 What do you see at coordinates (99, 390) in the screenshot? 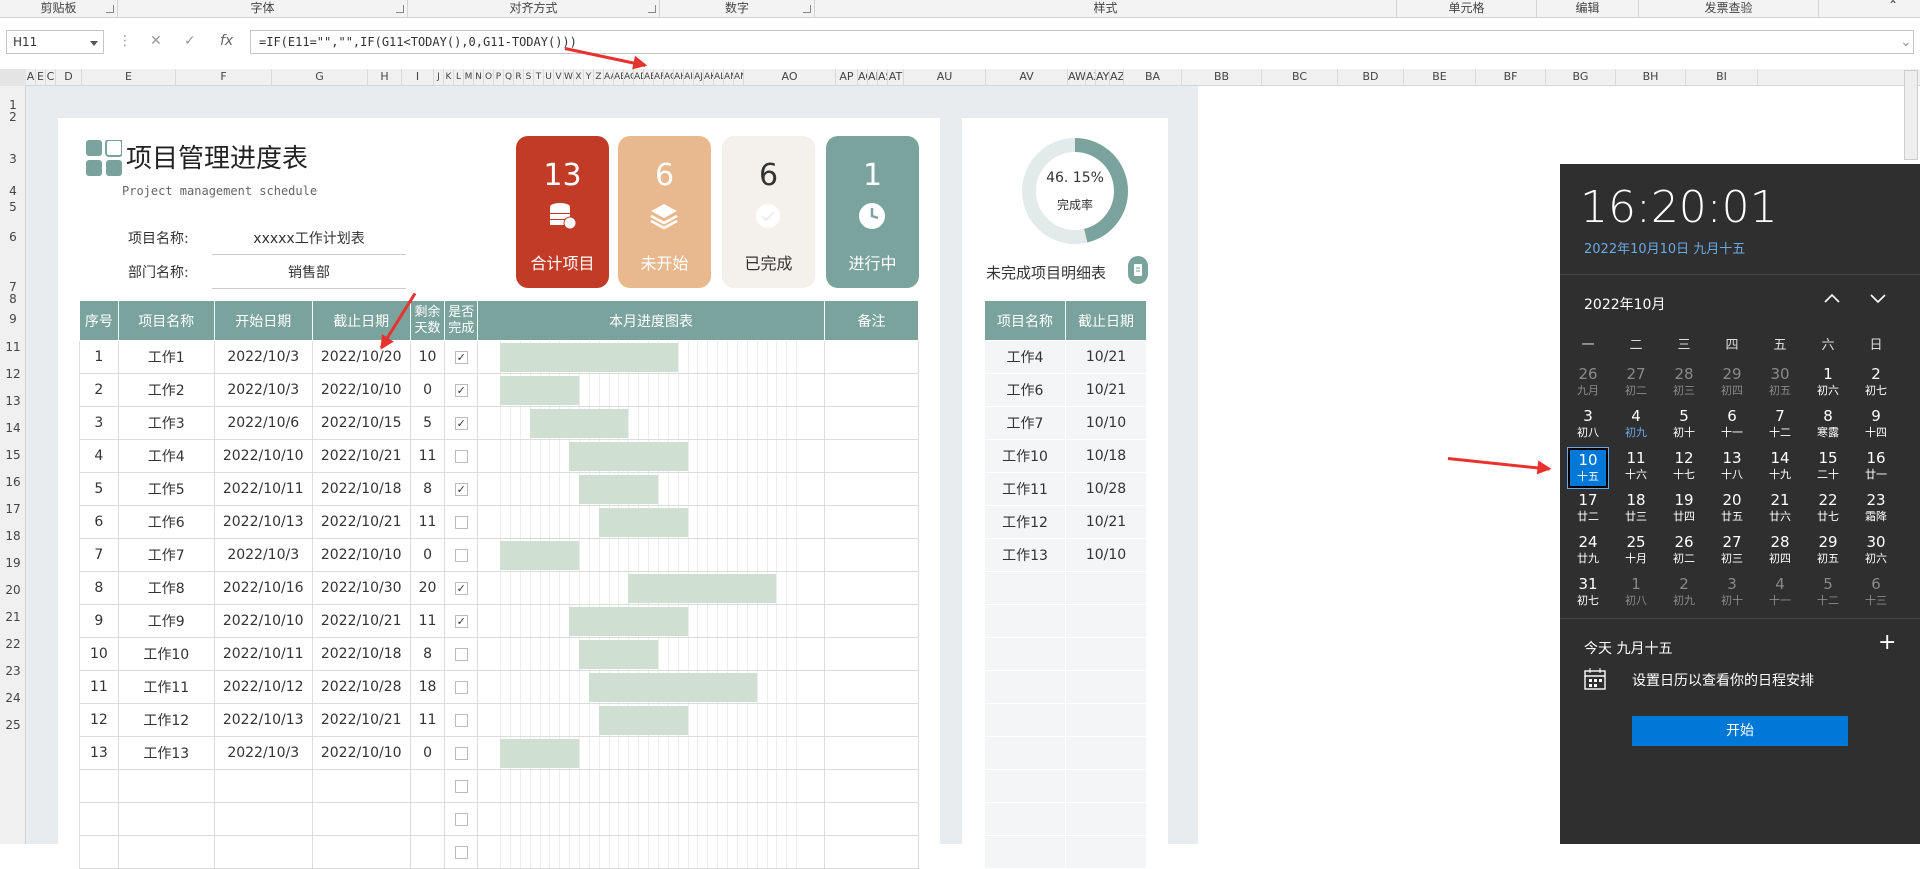
I see `row-number: 2` at bounding box center [99, 390].